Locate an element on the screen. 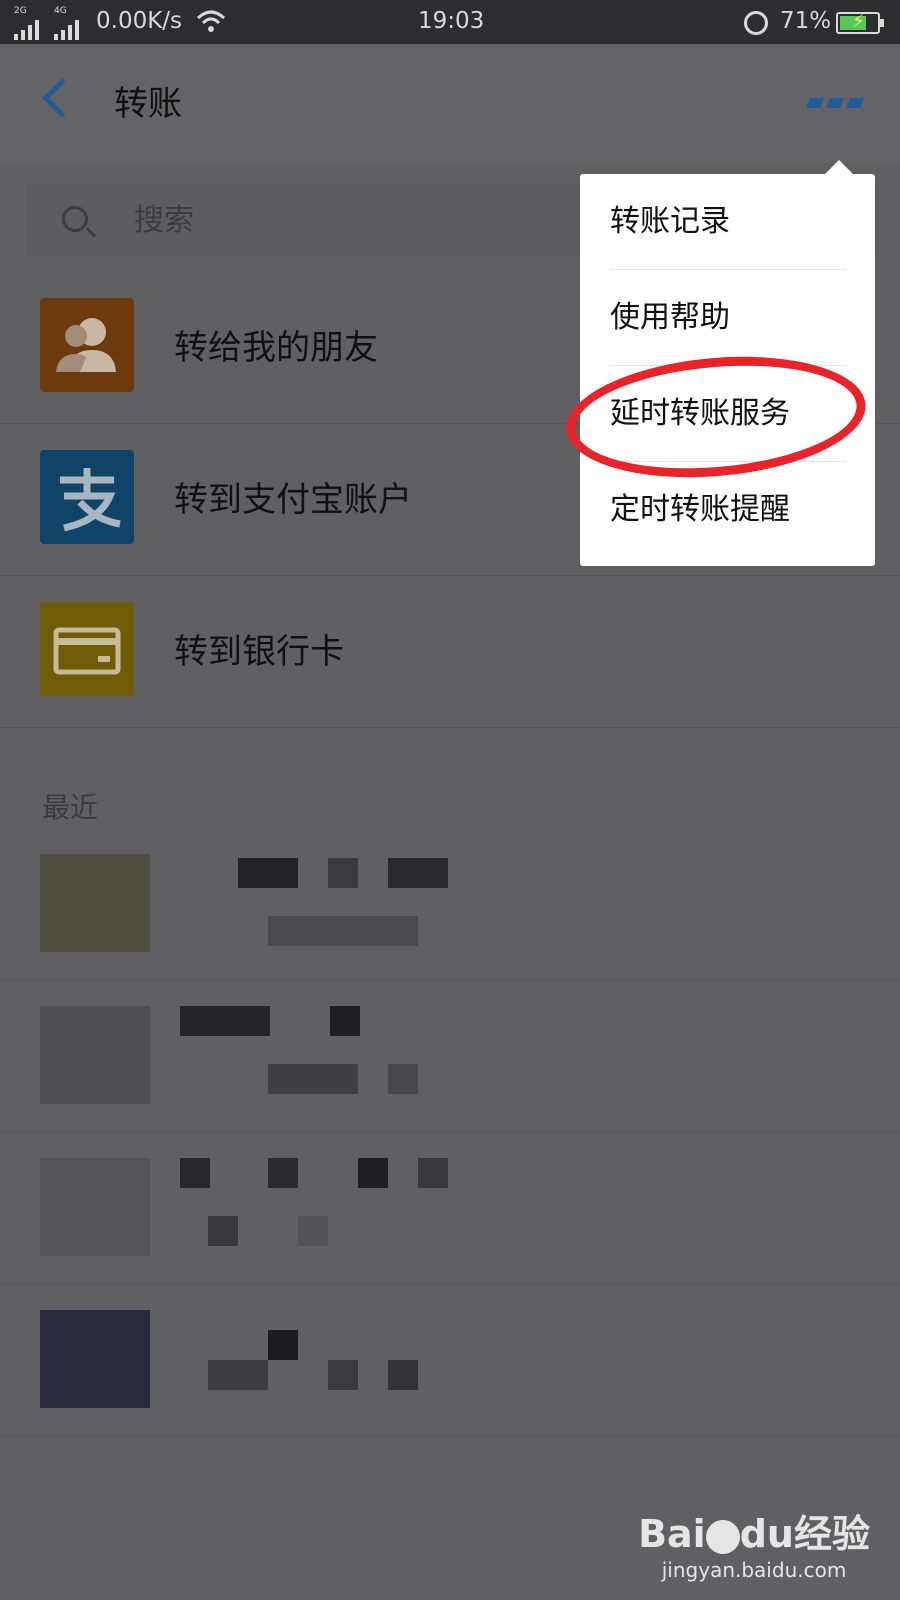  watermark-brand-2: du is located at coordinates (766, 1534).